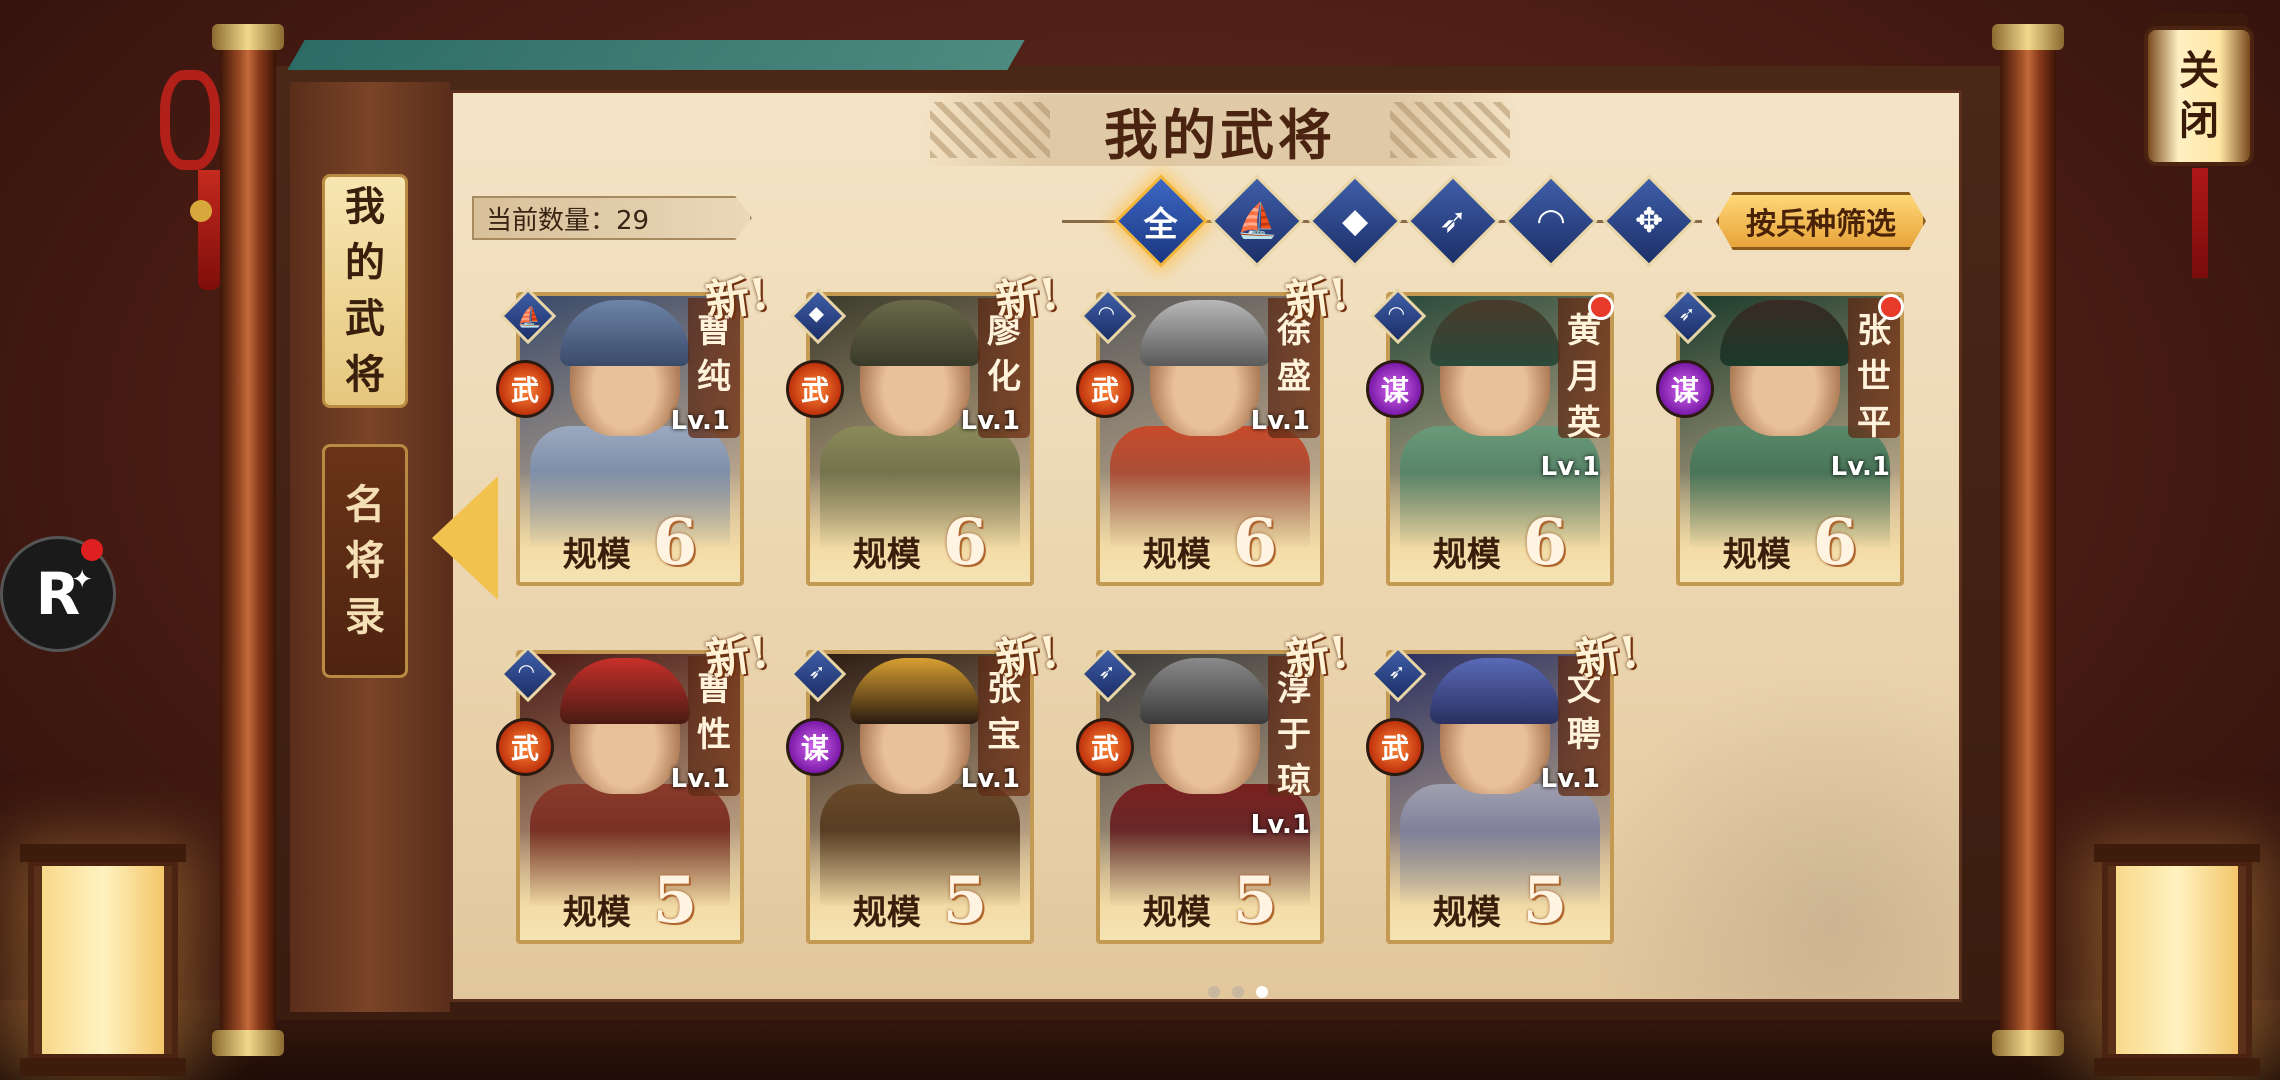 The height and width of the screenshot is (1080, 2280). I want to click on spear-icon: ➶, so click(1453, 221).